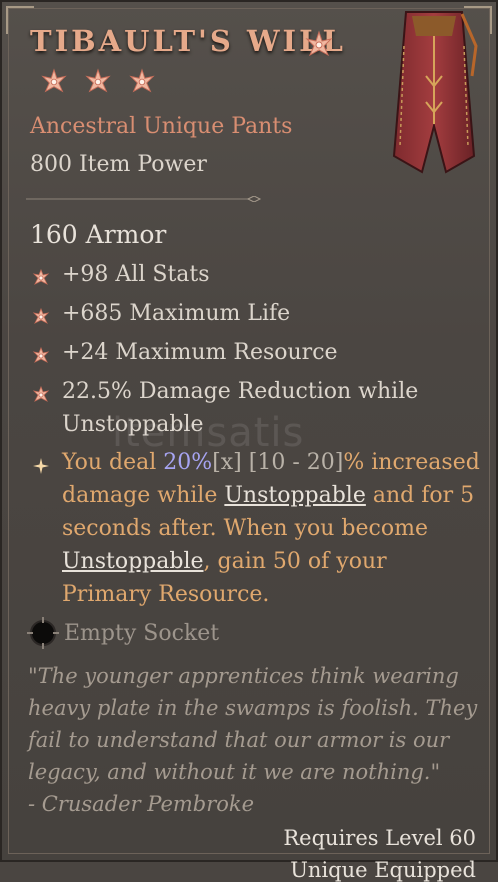 Image resolution: width=498 pixels, height=882 pixels. I want to click on level-requirement: Requires Level 60, so click(379, 838).